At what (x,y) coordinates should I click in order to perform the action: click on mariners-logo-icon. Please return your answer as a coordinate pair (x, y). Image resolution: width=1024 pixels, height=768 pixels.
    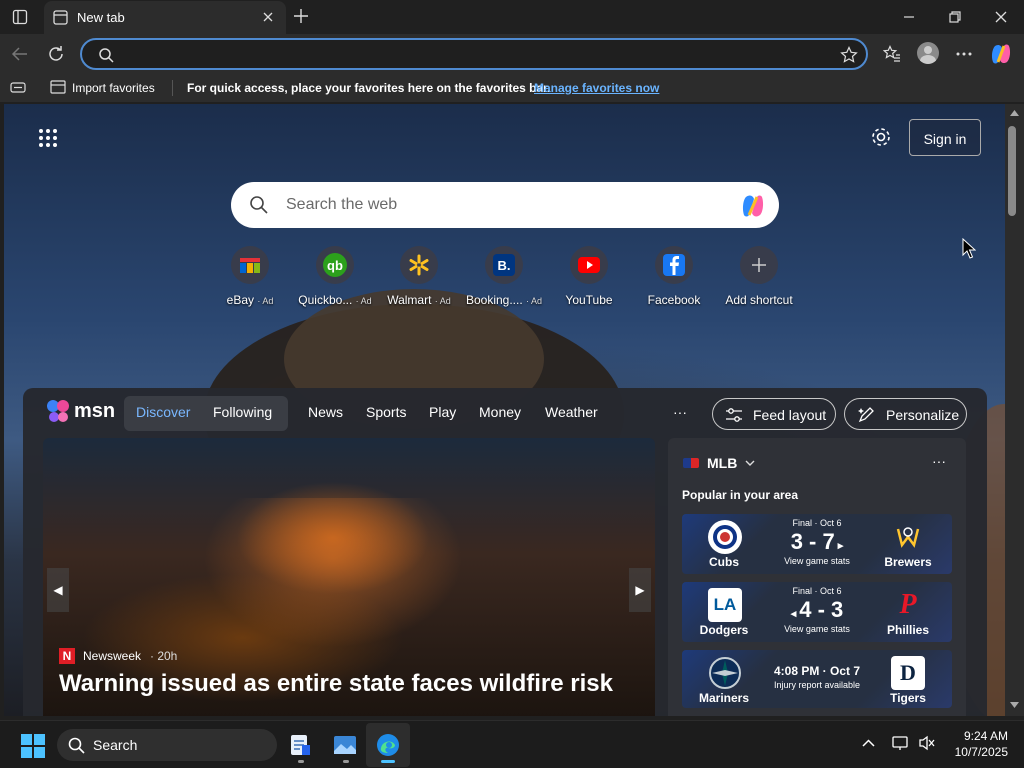
    Looking at the image, I should click on (725, 673).